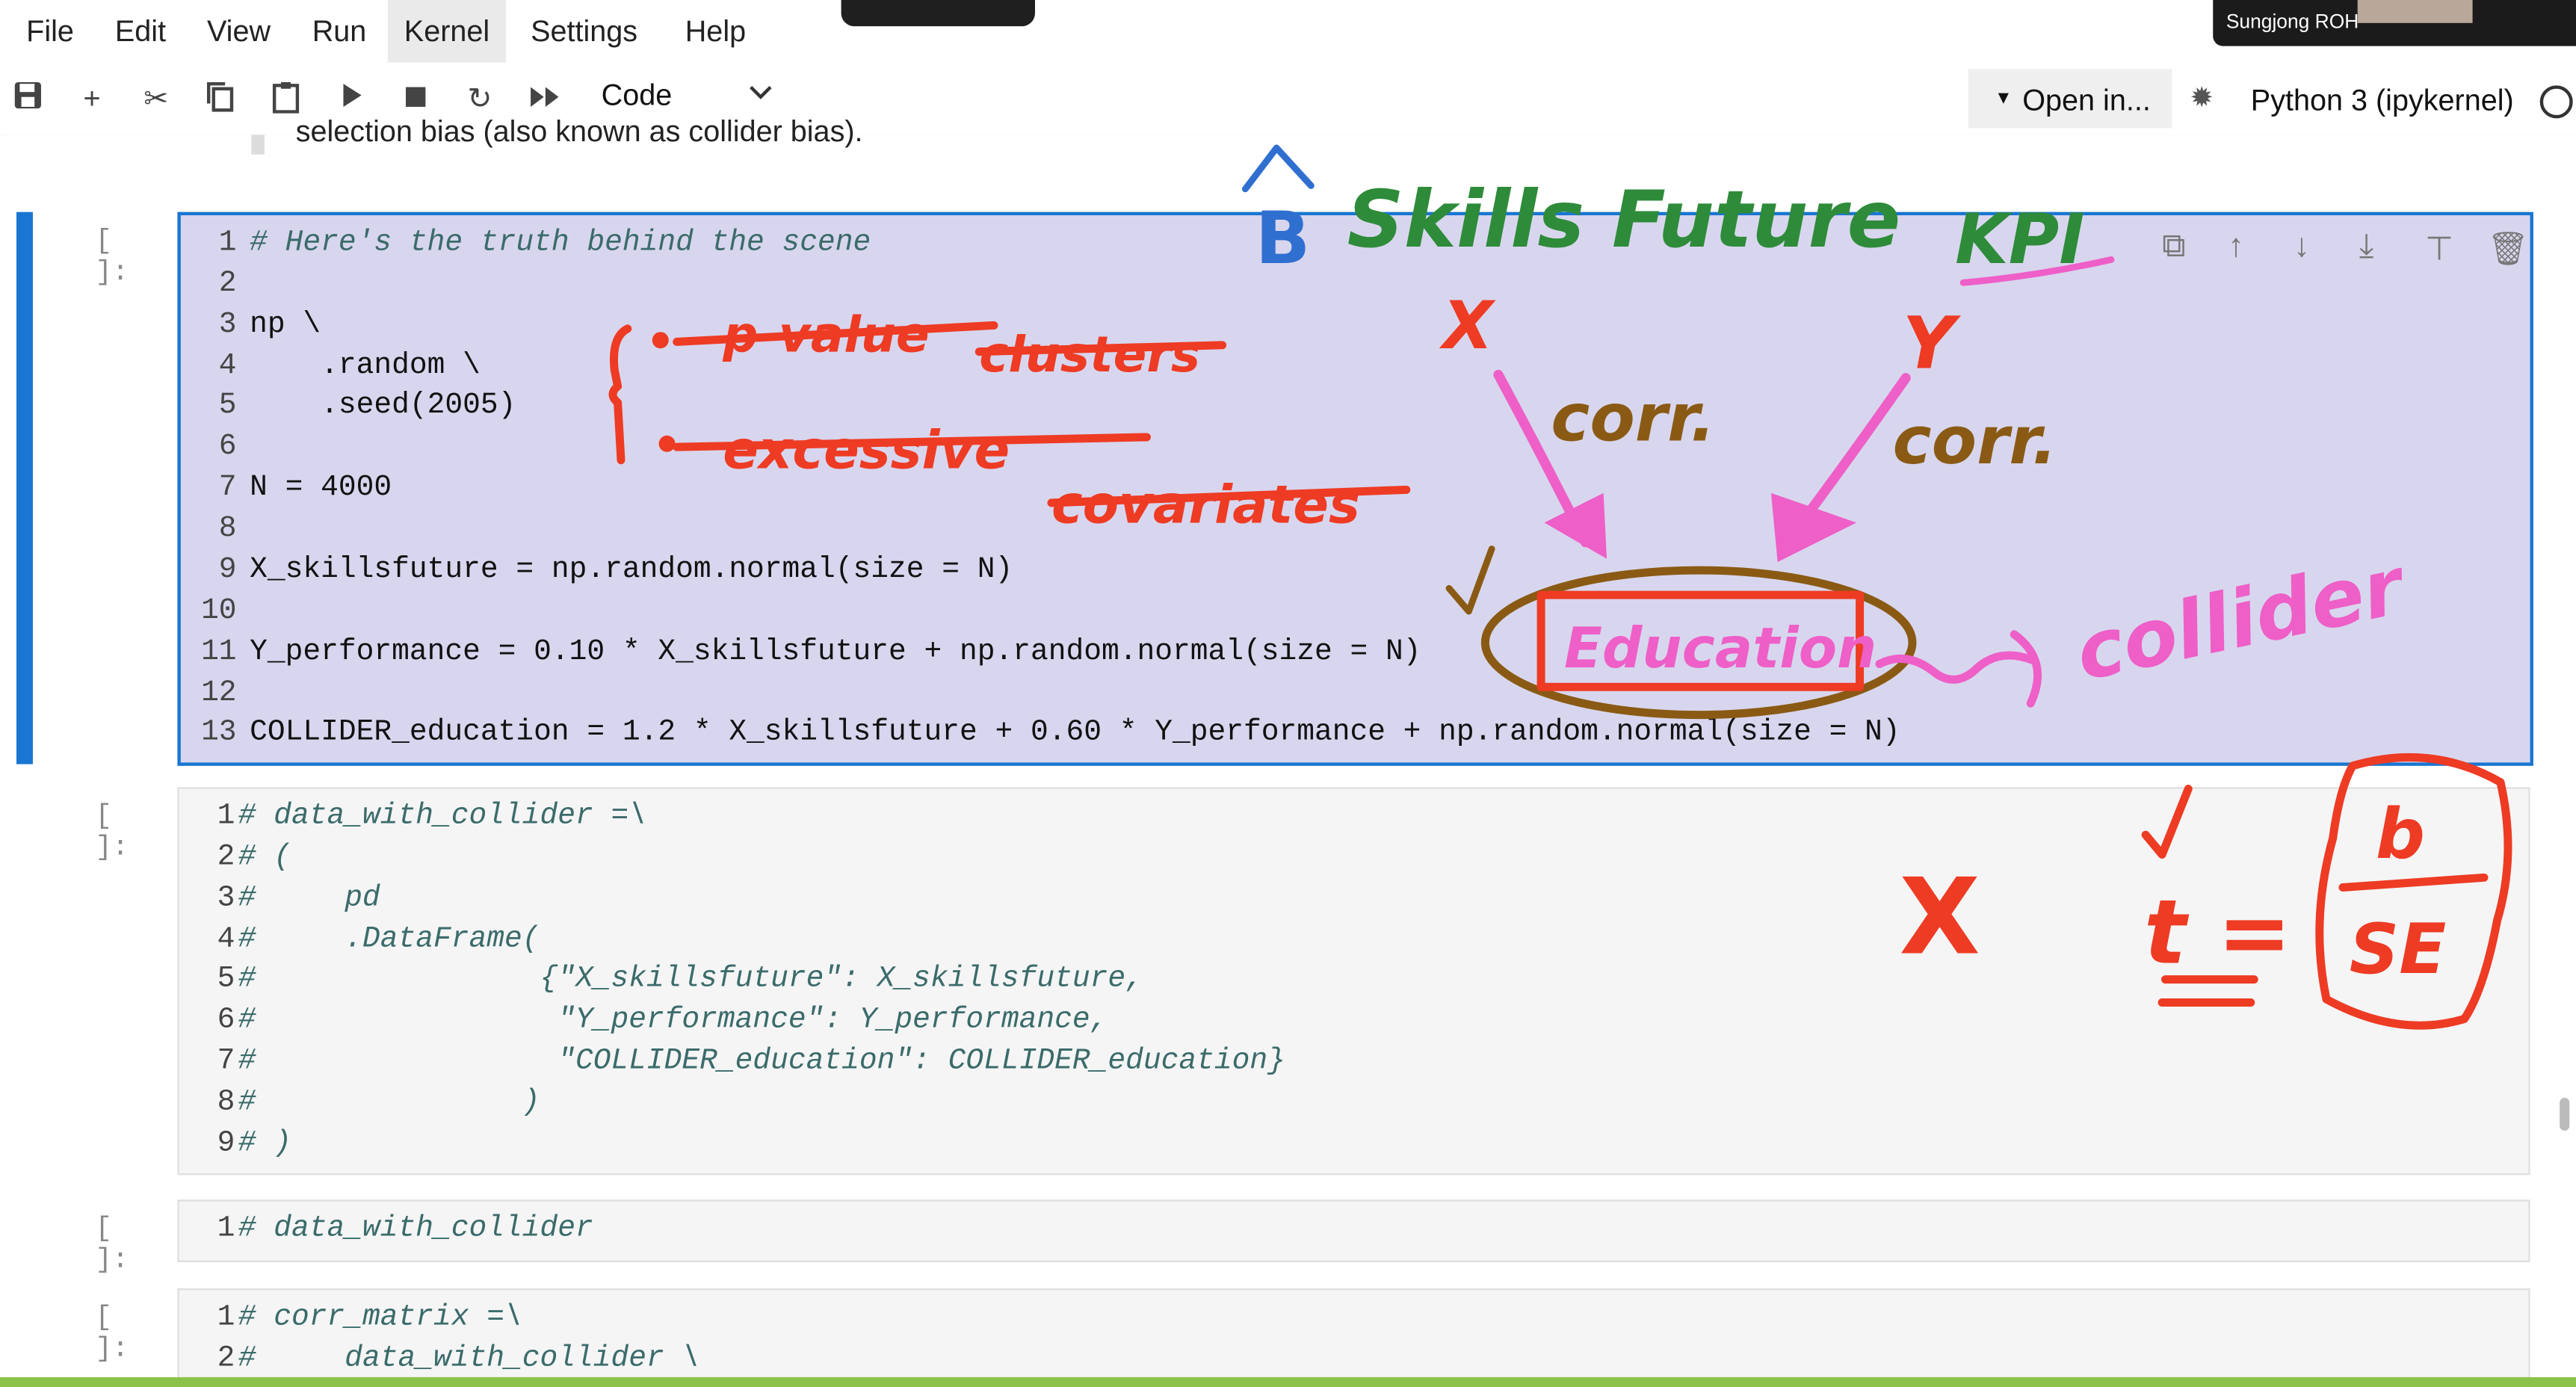 This screenshot has height=1387, width=2576. I want to click on code-line: # pd, so click(309, 898).